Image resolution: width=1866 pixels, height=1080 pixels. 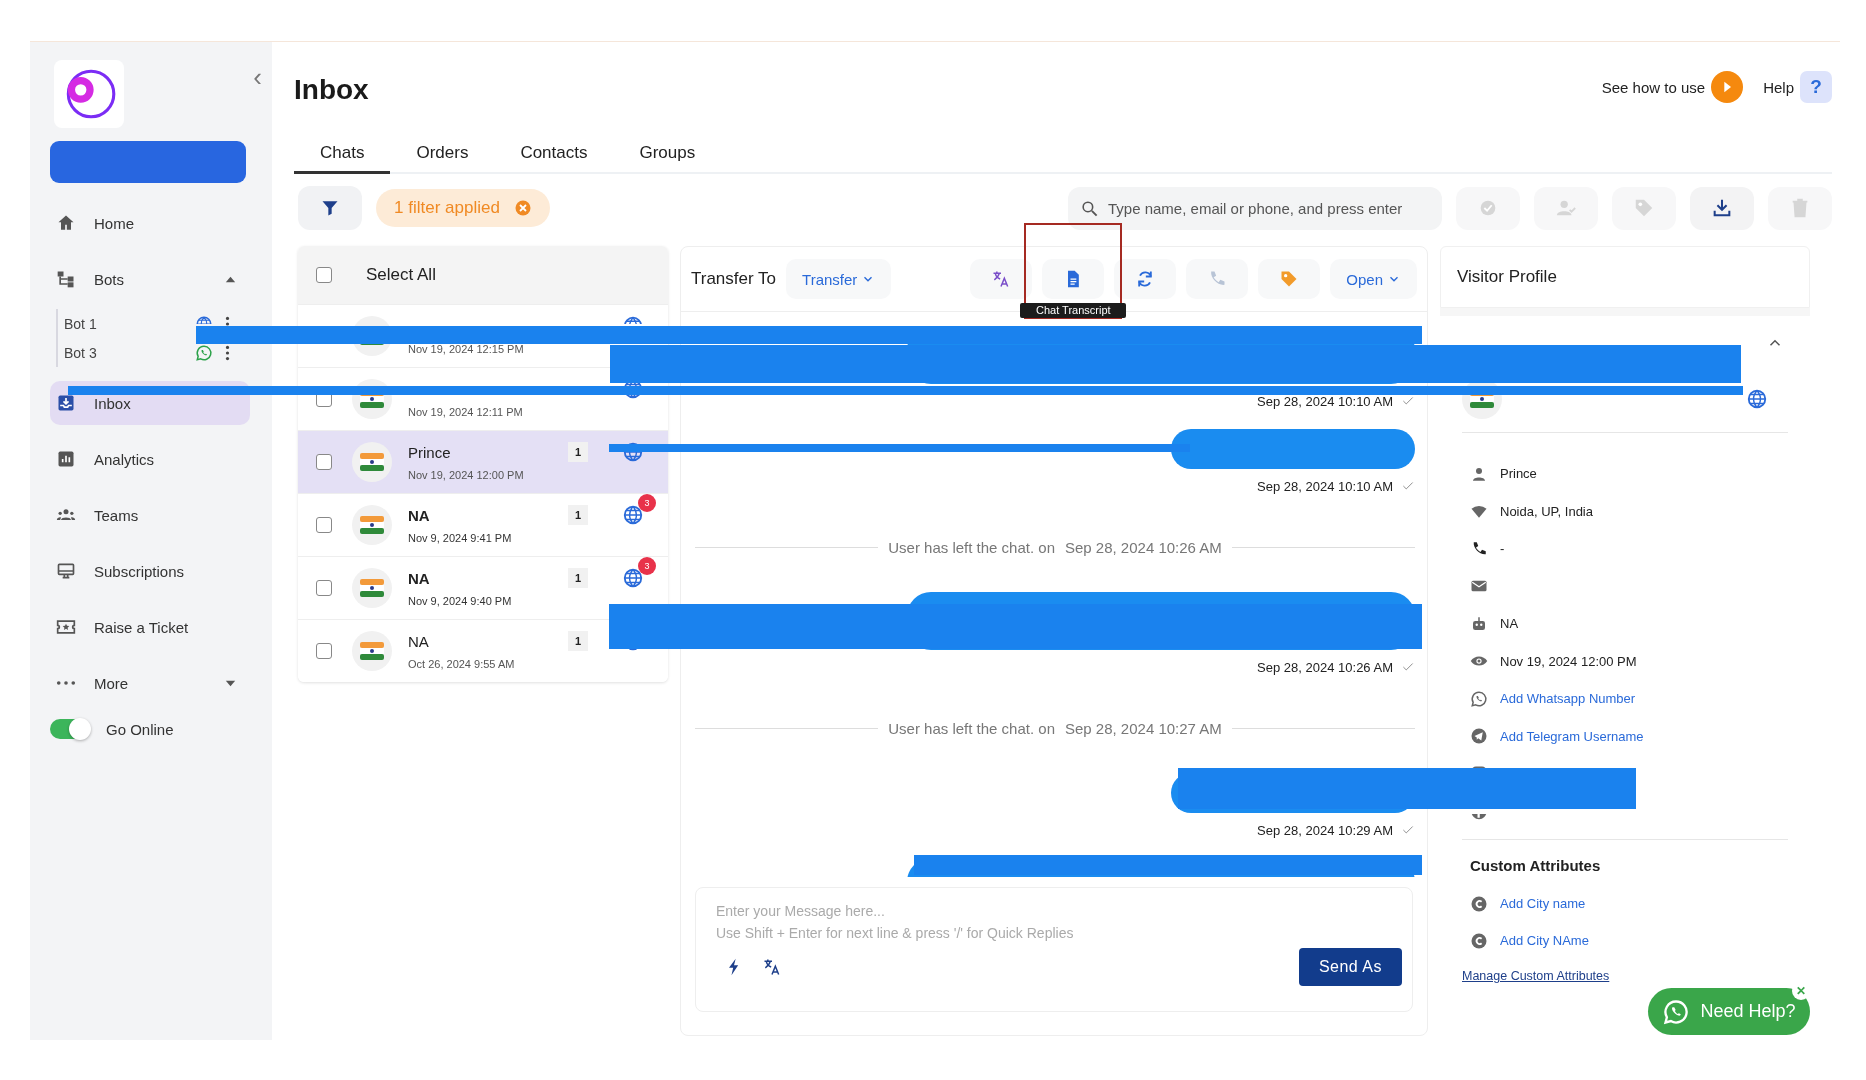 What do you see at coordinates (1536, 866) in the screenshot?
I see `section-title: Custom Attributes` at bounding box center [1536, 866].